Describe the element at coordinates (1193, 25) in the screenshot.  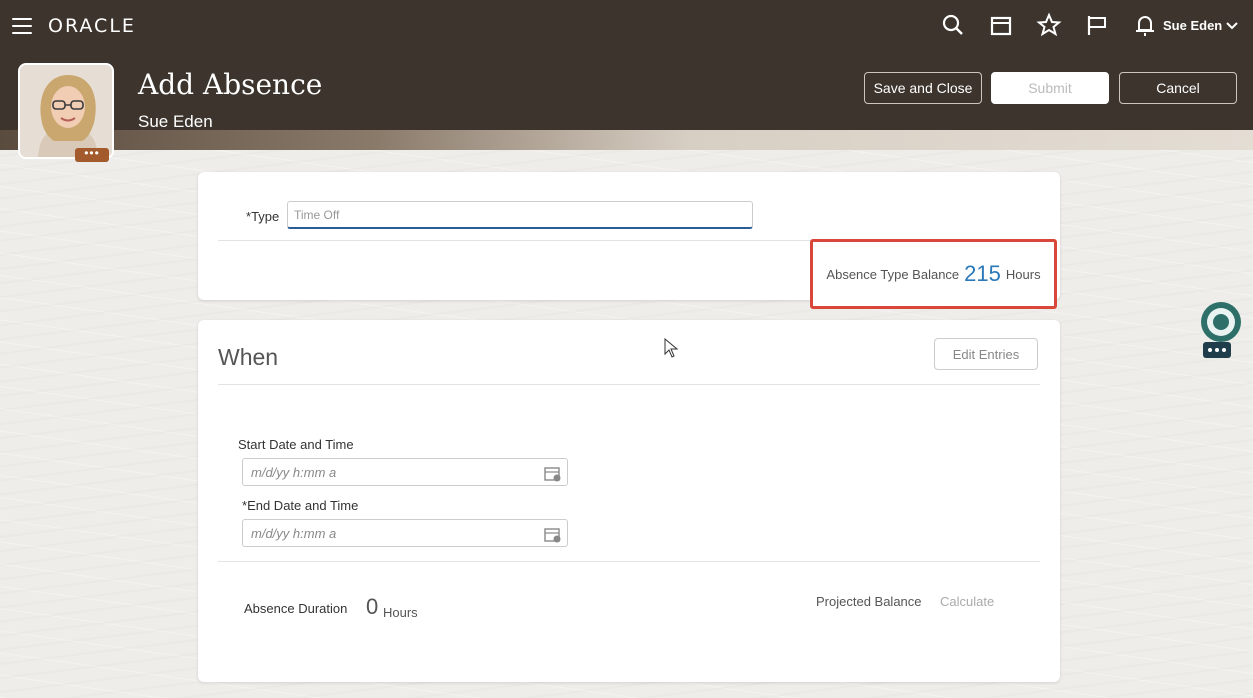
I see `user-name: Sue Eden` at that location.